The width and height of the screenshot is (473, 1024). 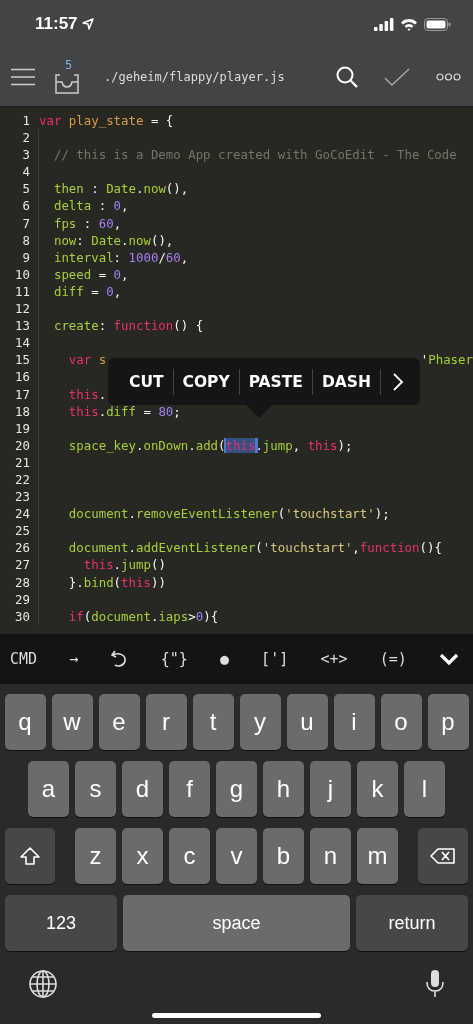 What do you see at coordinates (22, 462) in the screenshot?
I see `line-number: 21` at bounding box center [22, 462].